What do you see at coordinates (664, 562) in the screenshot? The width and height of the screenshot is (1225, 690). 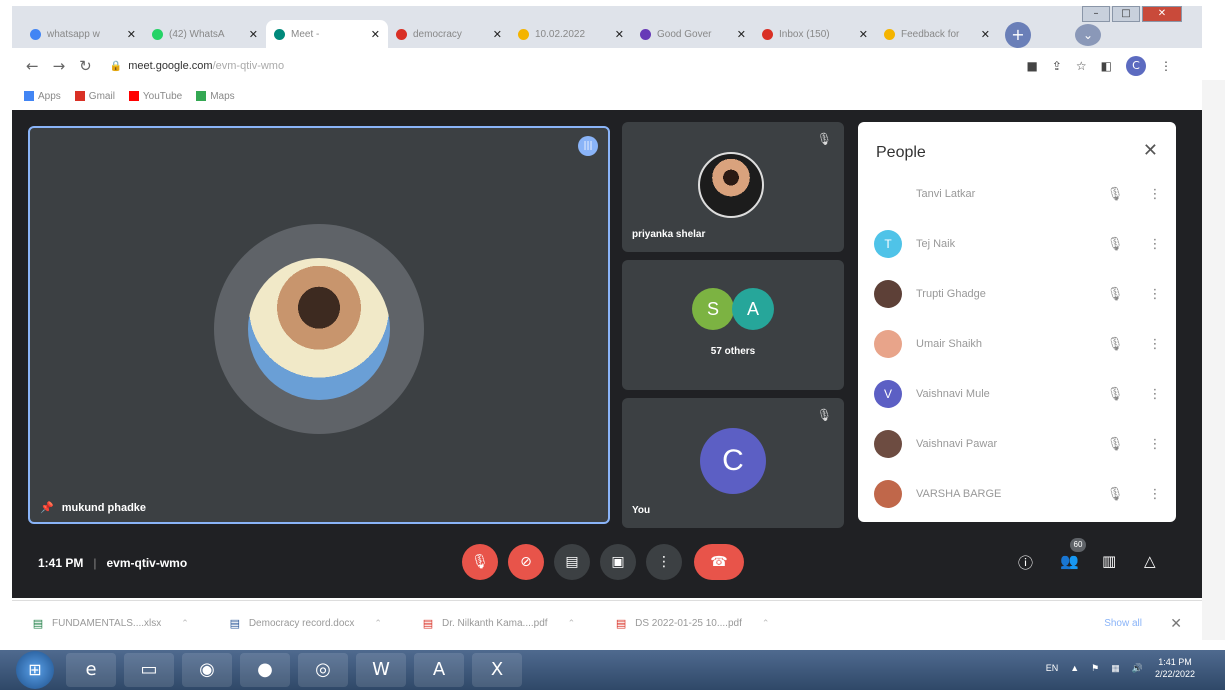 I see `more-options-button: ⋮` at bounding box center [664, 562].